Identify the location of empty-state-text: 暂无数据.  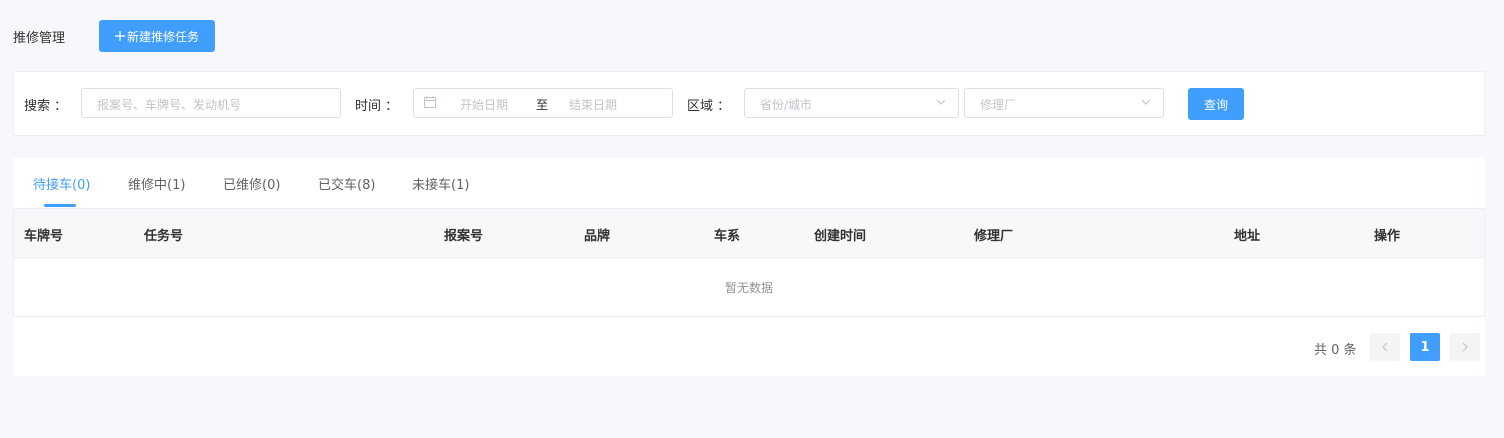
(748, 288).